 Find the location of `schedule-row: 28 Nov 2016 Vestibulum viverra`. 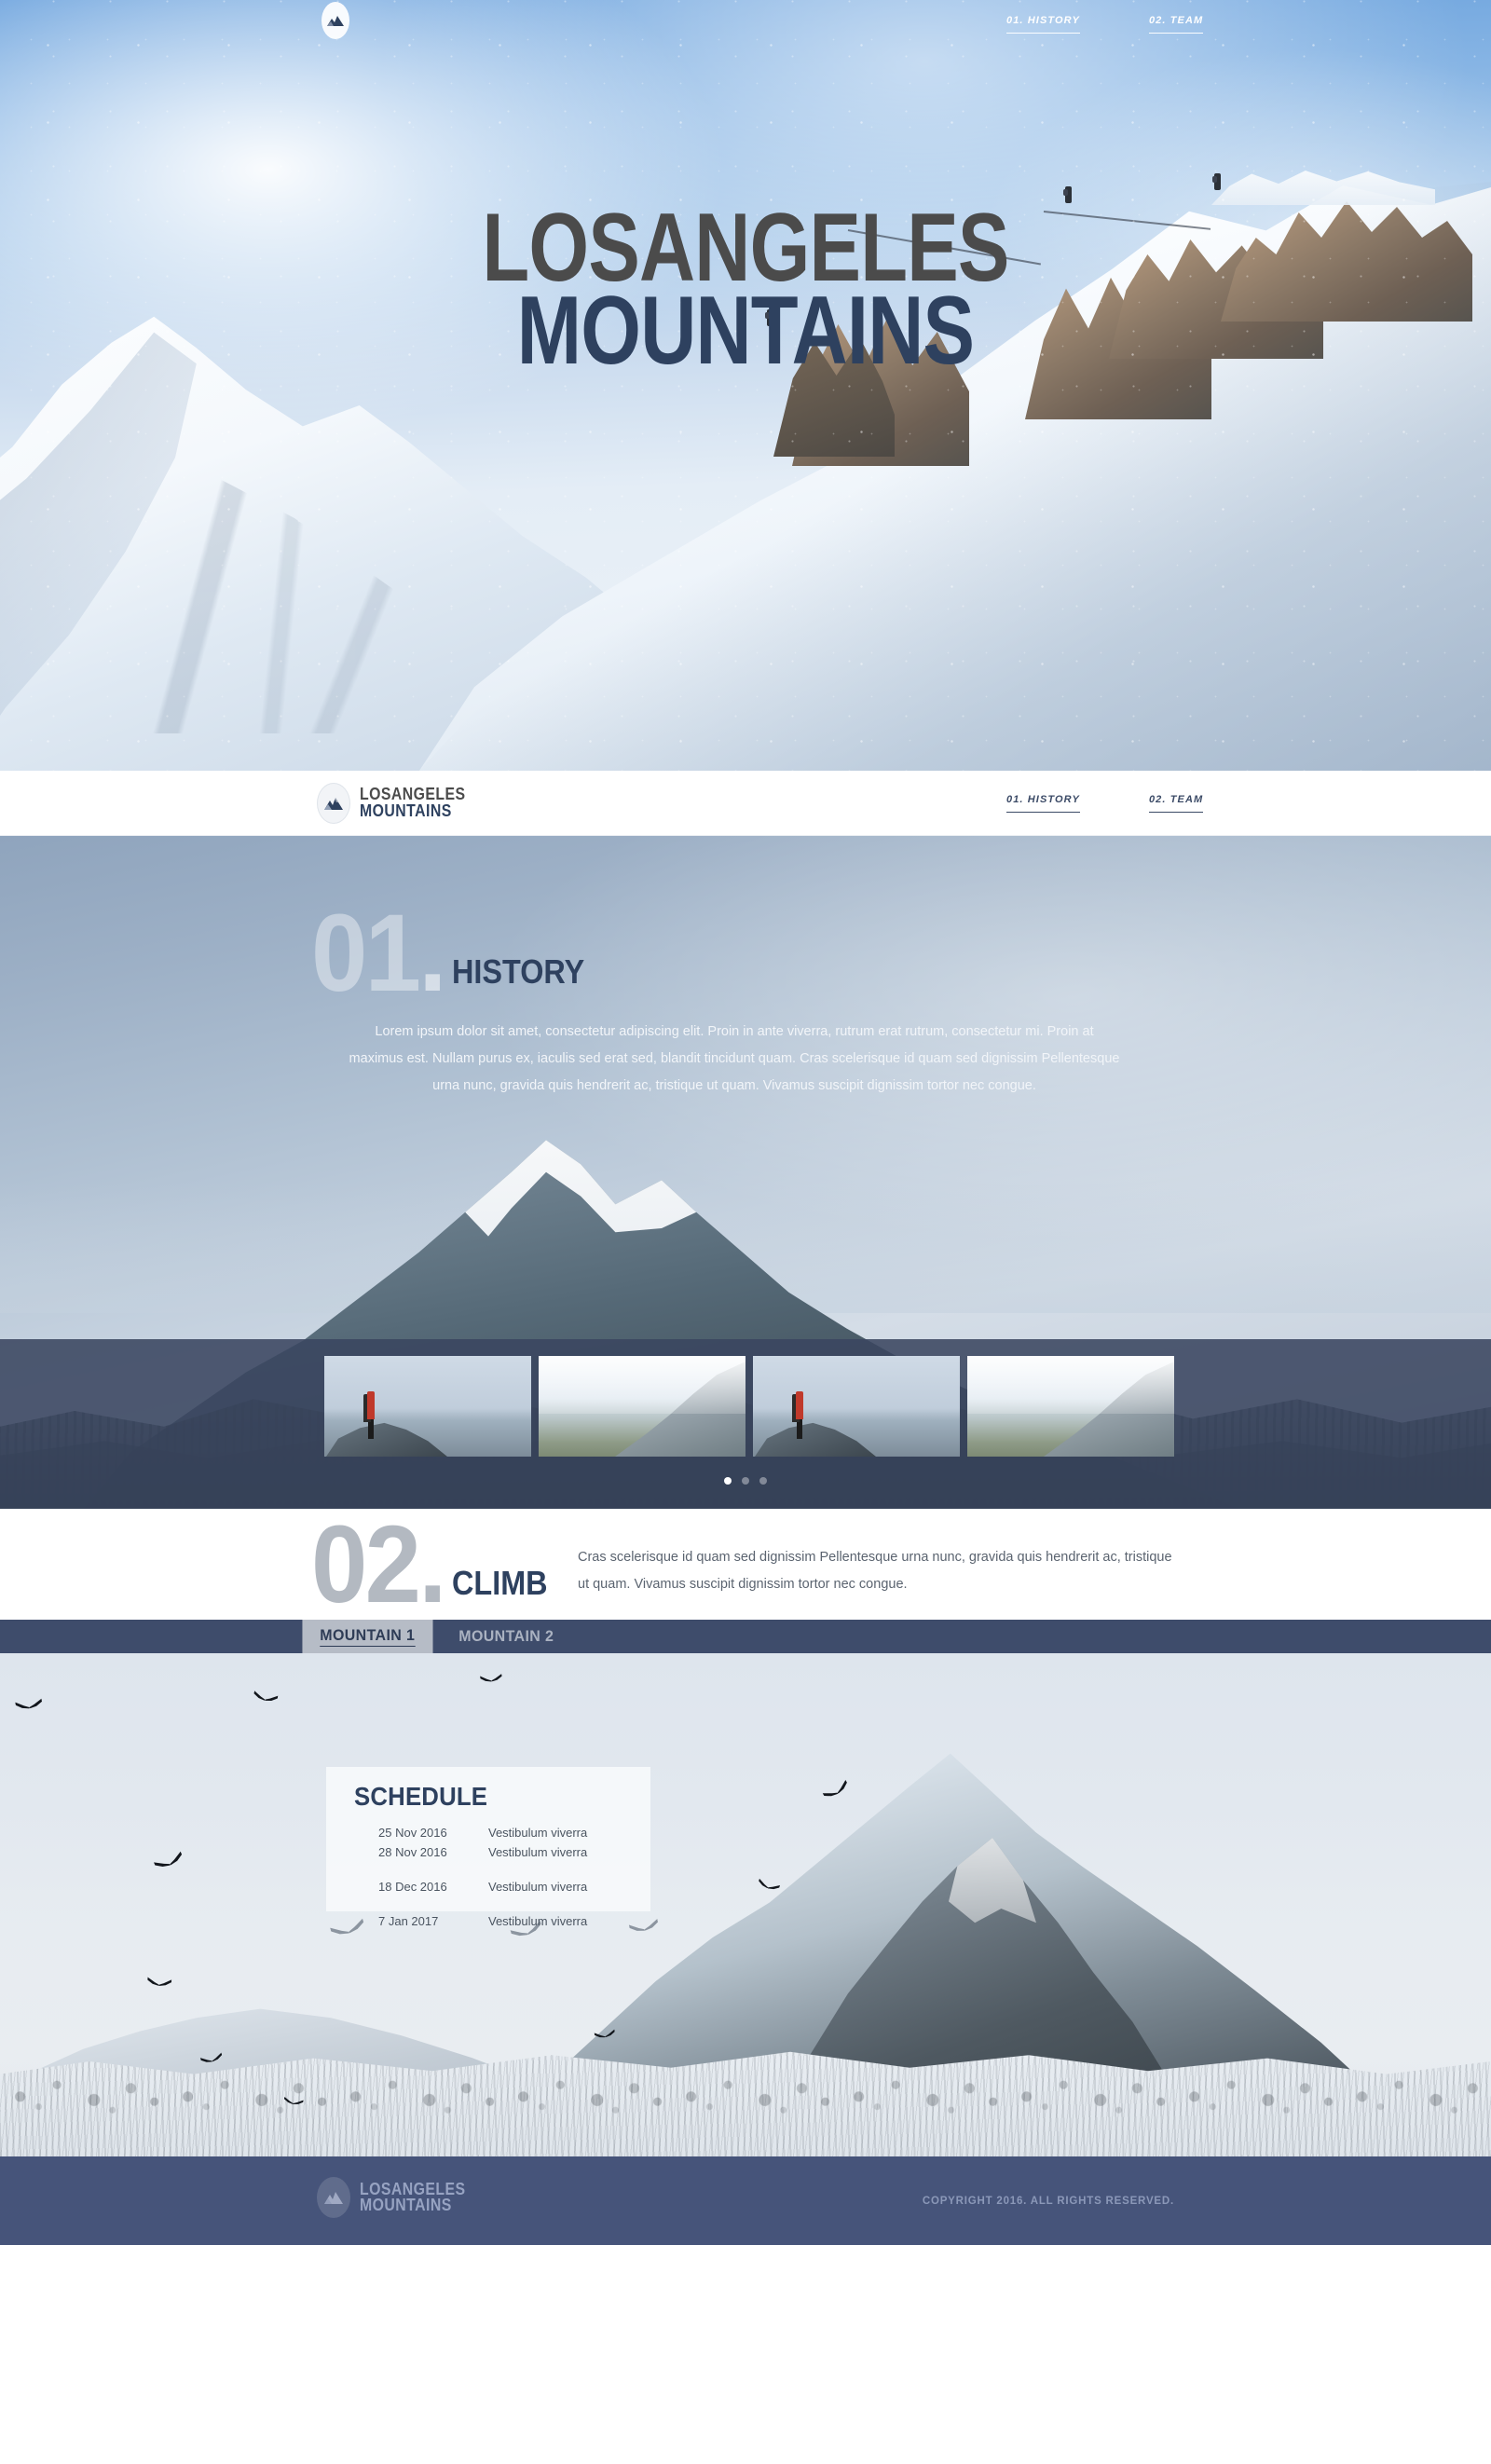

schedule-row: 28 Nov 2016 Vestibulum viverra is located at coordinates (508, 1852).